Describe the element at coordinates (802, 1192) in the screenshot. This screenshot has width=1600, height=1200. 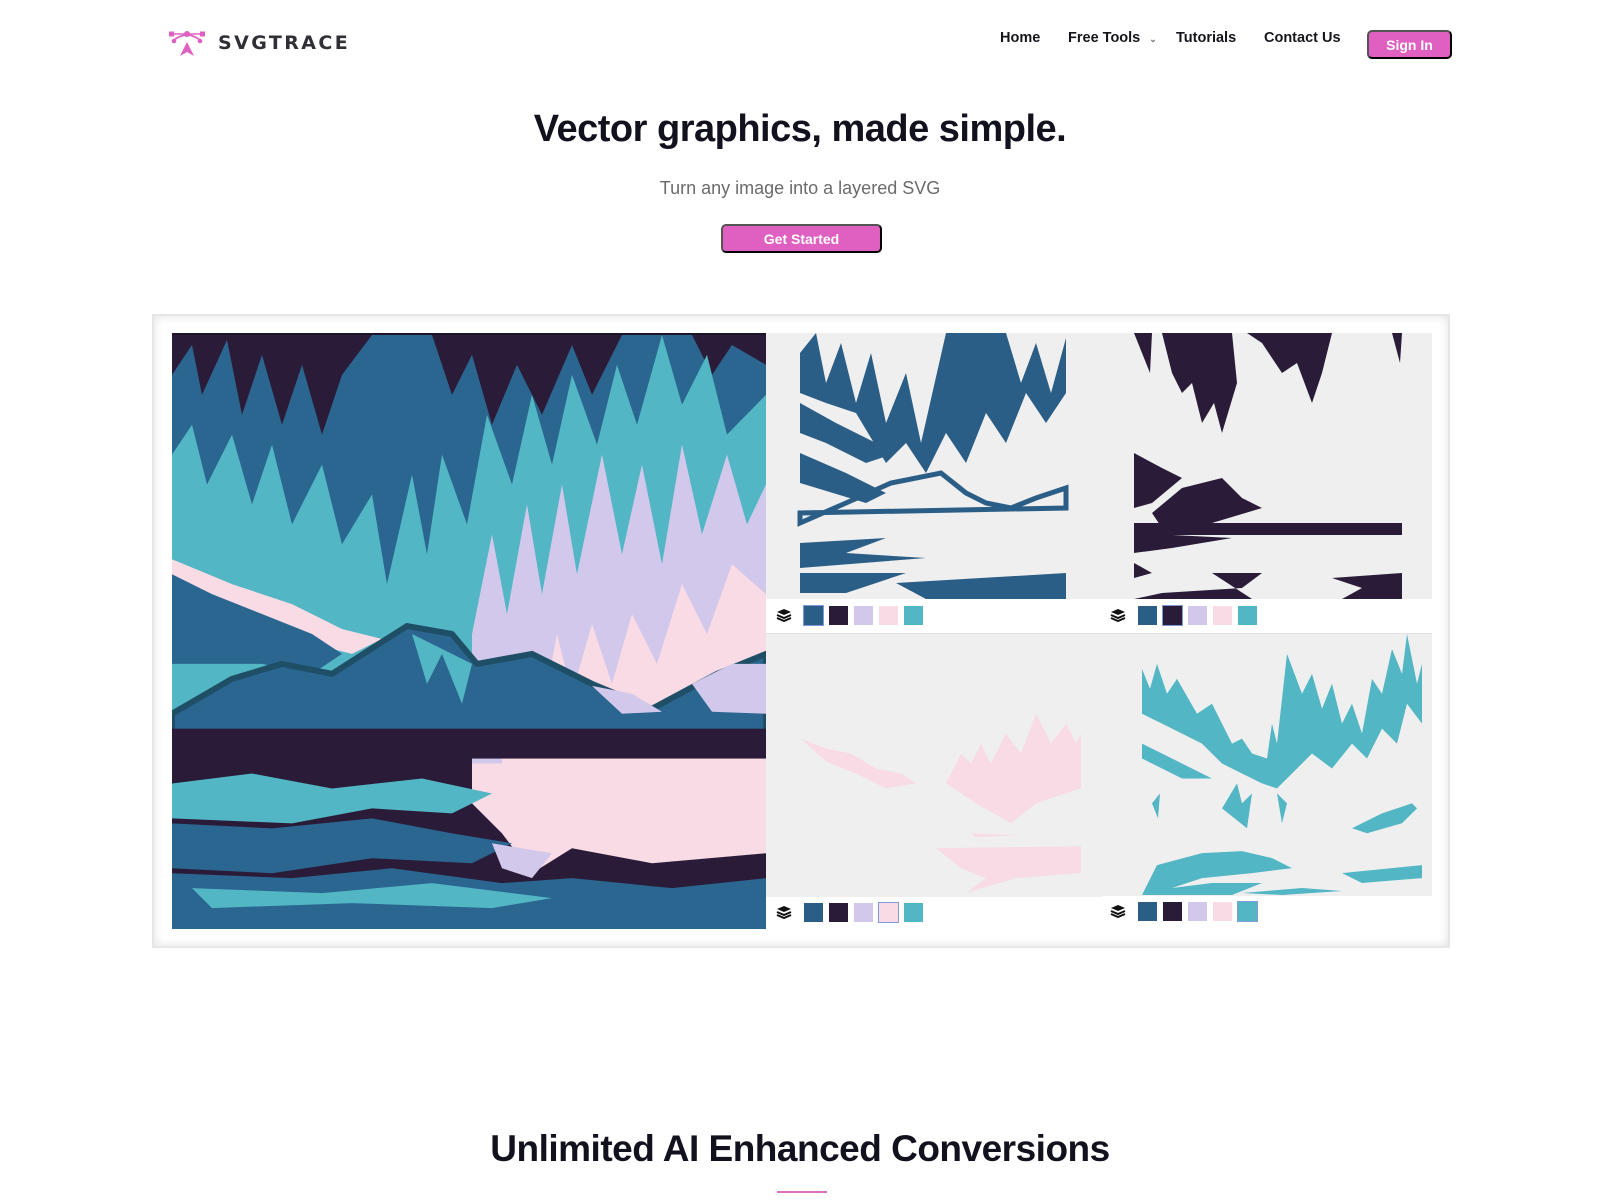
I see `section-title-underline` at that location.